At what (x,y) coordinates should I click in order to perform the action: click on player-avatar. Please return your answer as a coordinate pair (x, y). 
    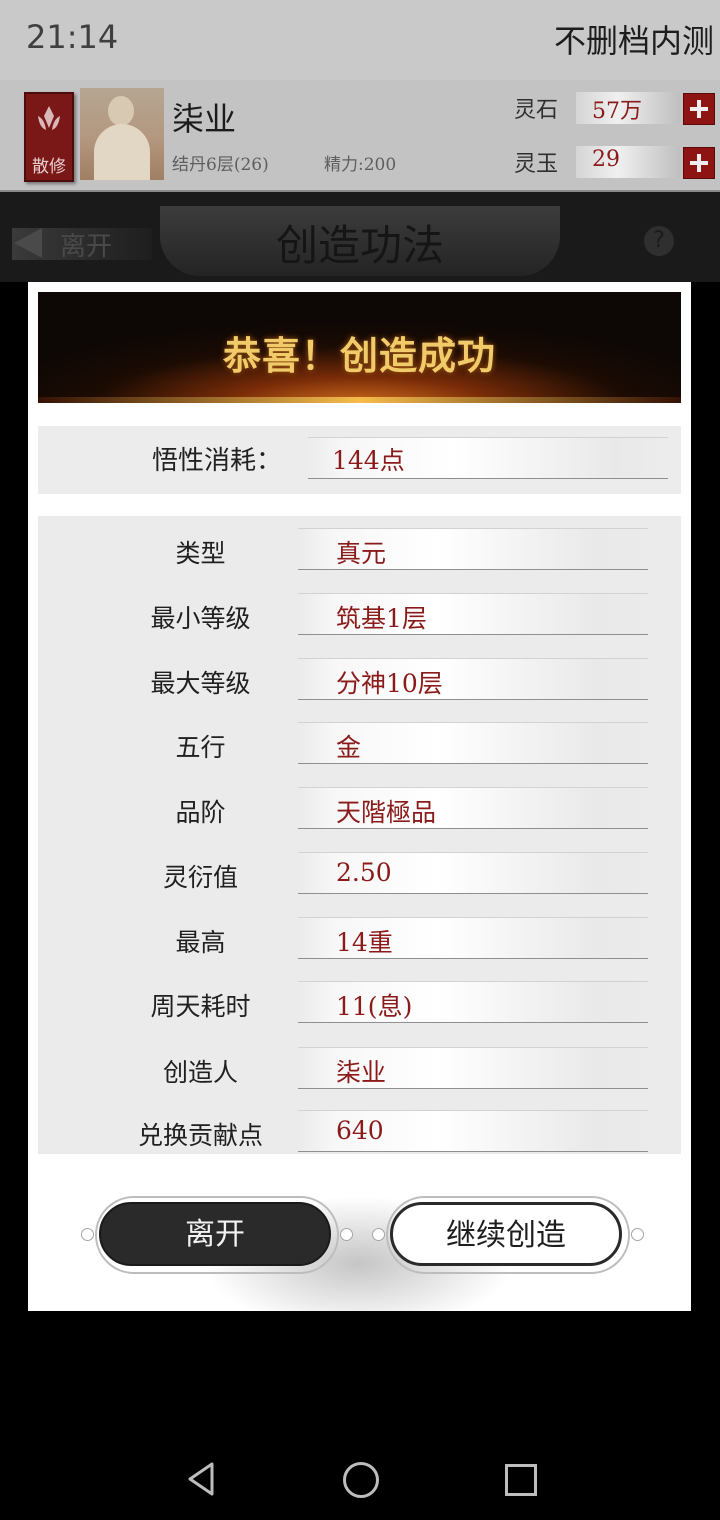
    Looking at the image, I should click on (122, 134).